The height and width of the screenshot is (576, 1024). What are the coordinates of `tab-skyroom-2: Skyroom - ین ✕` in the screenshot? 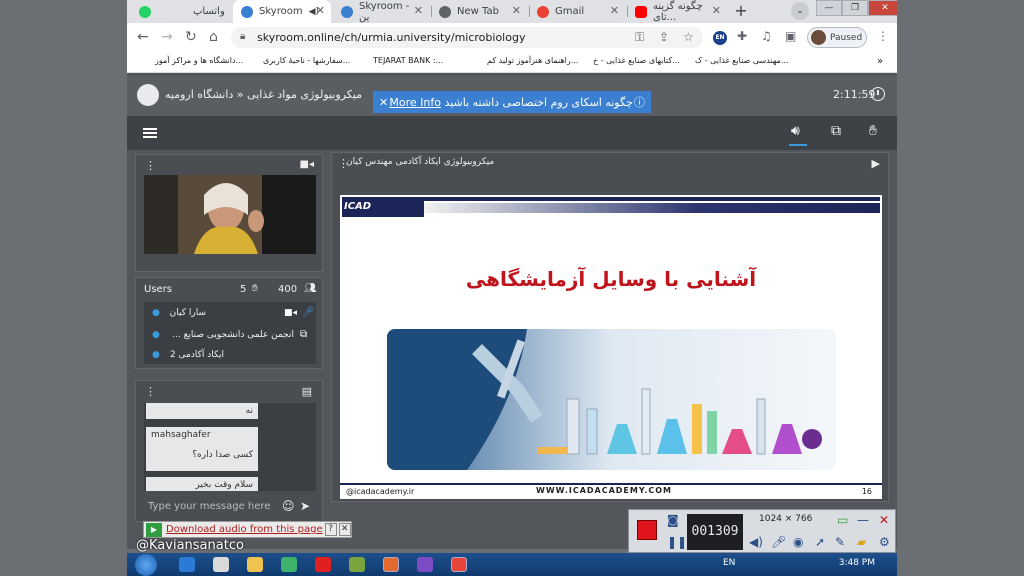 It's located at (381, 11).